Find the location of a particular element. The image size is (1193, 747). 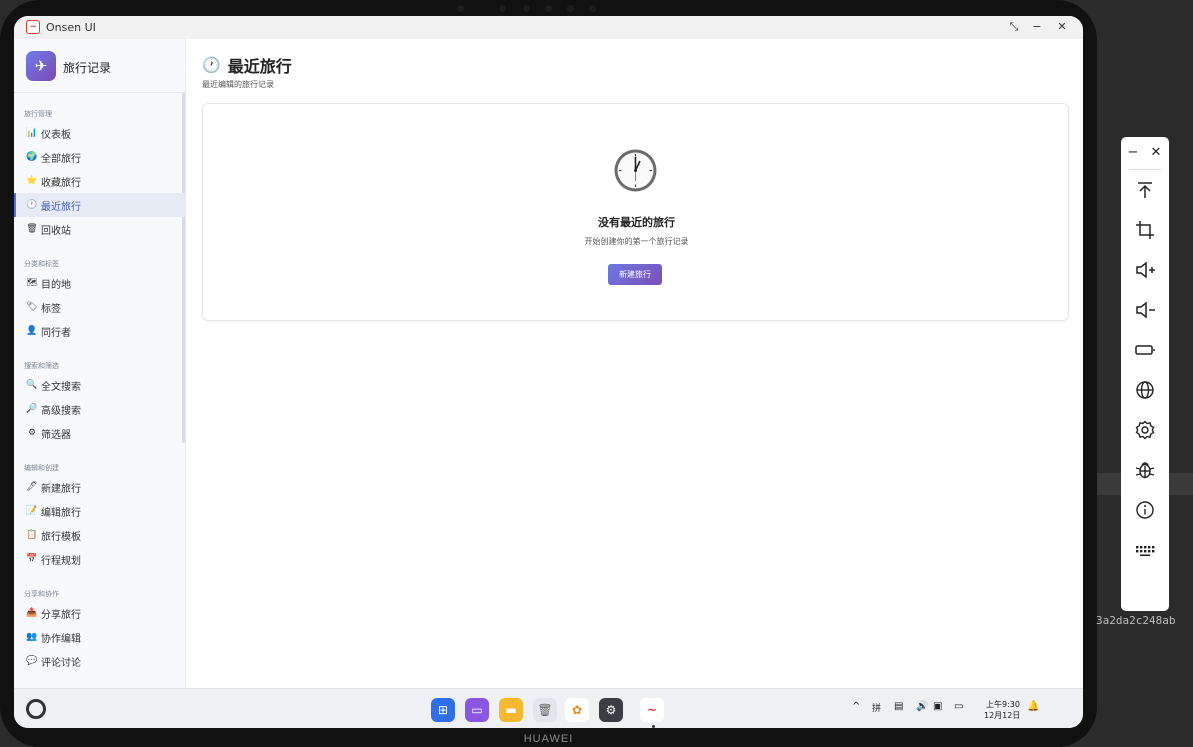

sidebar-item-icon: 🌍 is located at coordinates (32, 157).